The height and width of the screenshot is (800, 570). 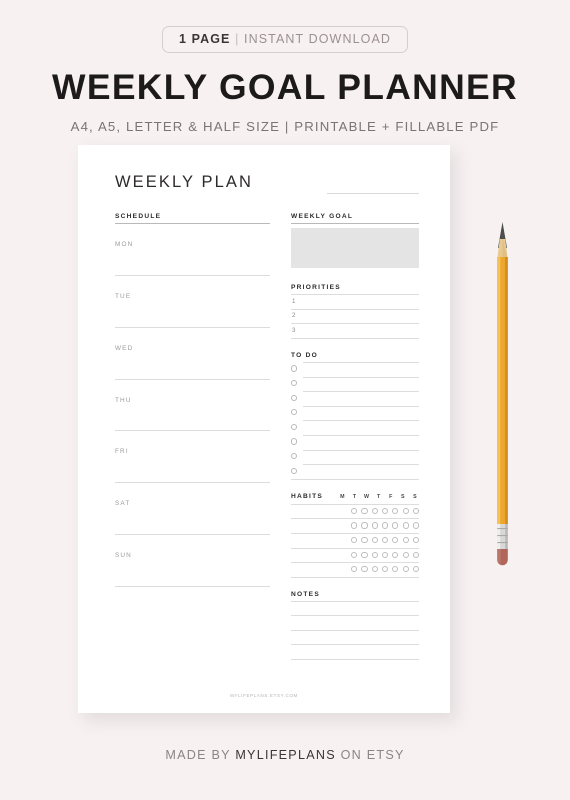 I want to click on download-badge: 1 PAGE | INSTANT DOWNLOAD, so click(x=285, y=39).